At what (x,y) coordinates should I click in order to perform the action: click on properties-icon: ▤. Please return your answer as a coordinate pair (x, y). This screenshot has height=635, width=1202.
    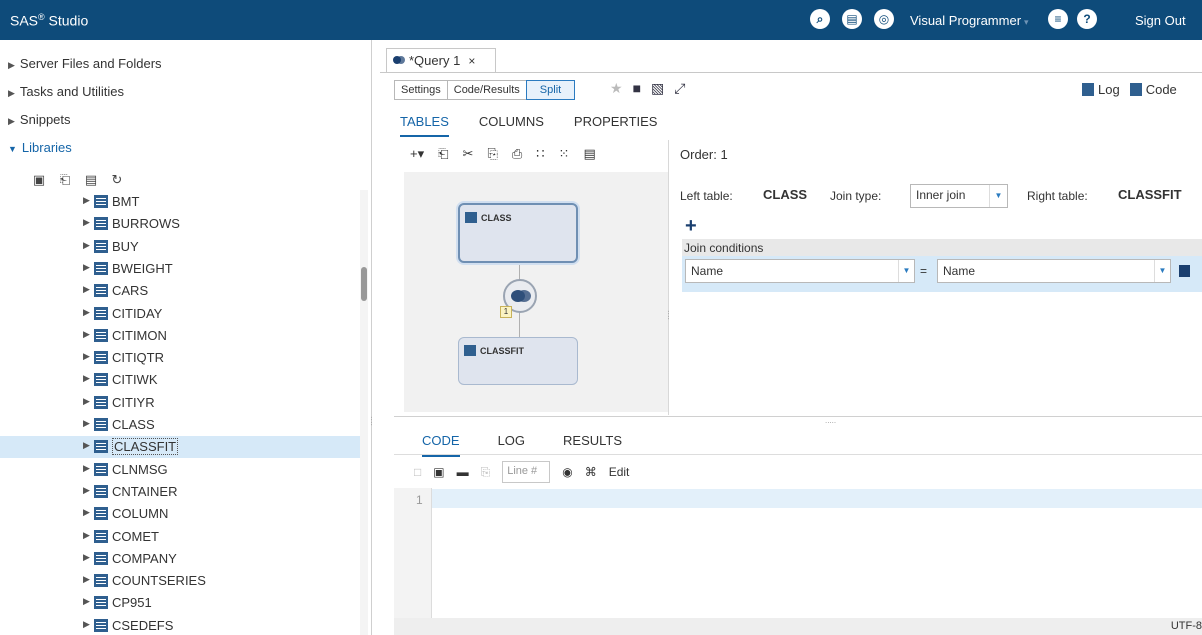
    Looking at the image, I should click on (91, 180).